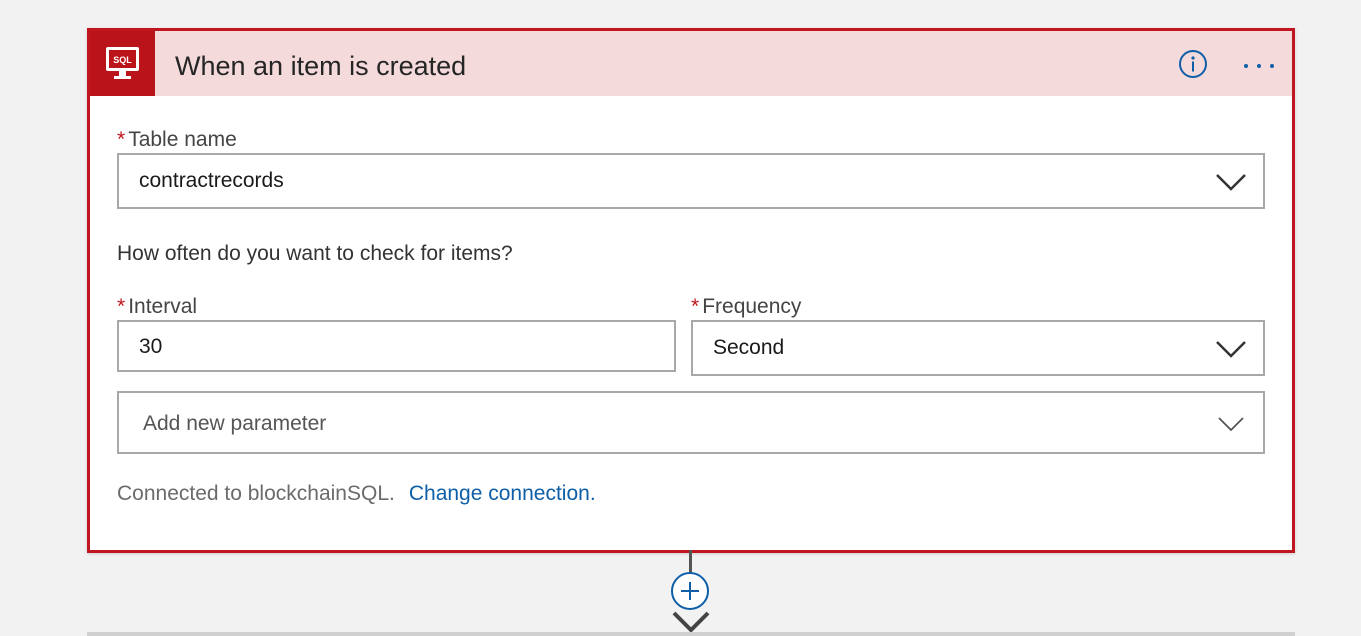  What do you see at coordinates (151, 346) in the screenshot?
I see `interval-value: 30` at bounding box center [151, 346].